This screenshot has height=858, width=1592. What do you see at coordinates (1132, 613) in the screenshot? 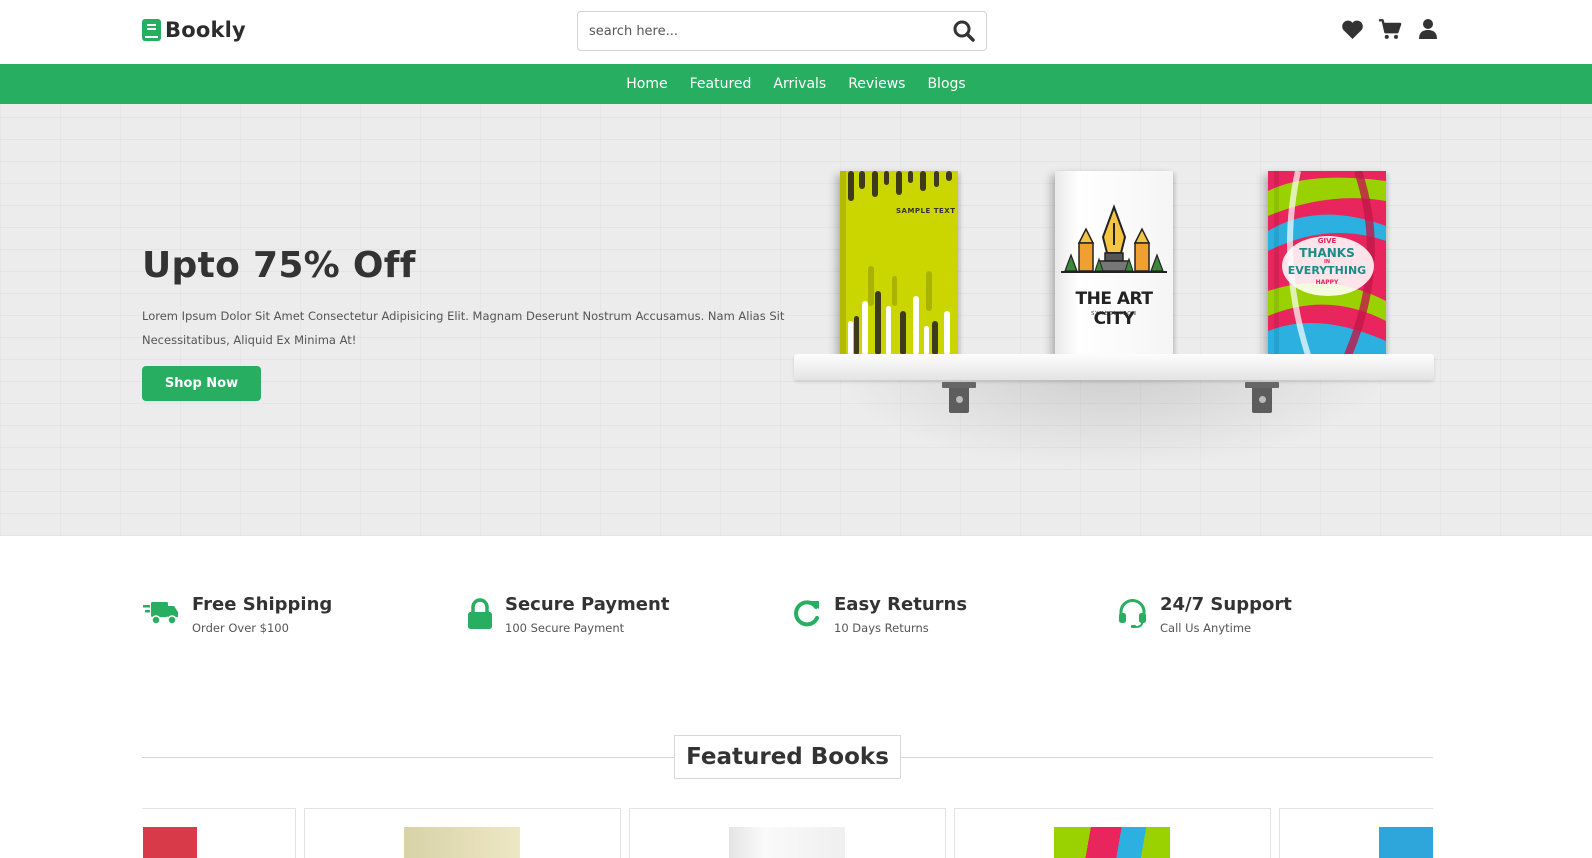
I see `headset-icon` at bounding box center [1132, 613].